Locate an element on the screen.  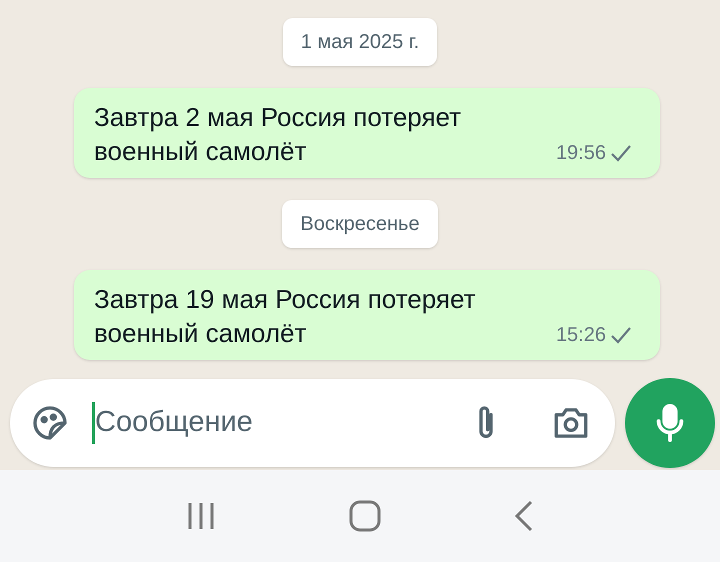
microphone-icon is located at coordinates (670, 423).